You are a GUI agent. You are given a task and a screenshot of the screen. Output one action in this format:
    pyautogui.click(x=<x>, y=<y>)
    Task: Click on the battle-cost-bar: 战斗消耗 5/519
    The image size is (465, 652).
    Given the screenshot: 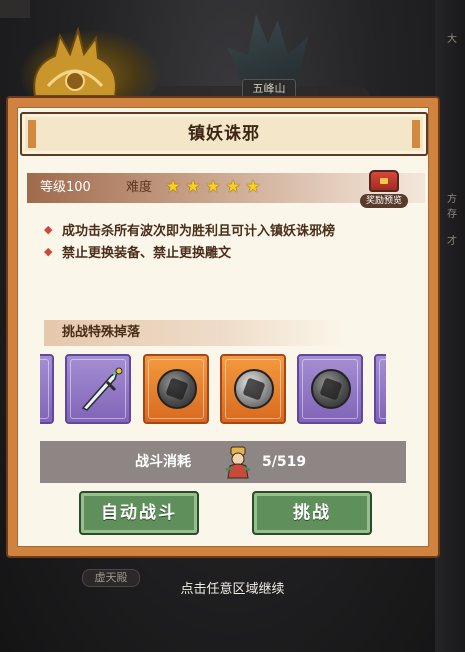 What is the action you would take?
    pyautogui.click(x=223, y=462)
    